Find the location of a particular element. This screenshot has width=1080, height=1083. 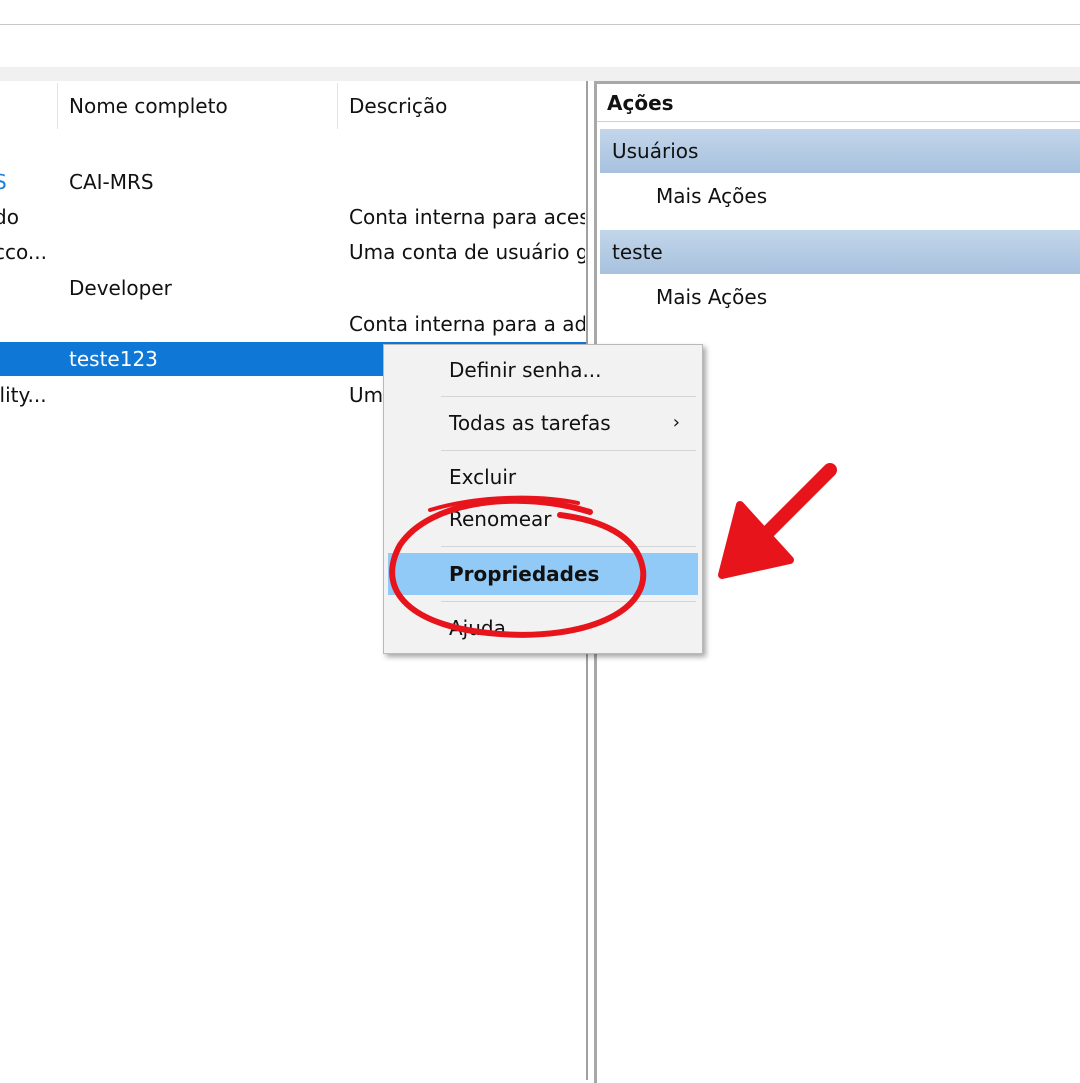

table-cell-full-name: teste123 is located at coordinates (113, 359).